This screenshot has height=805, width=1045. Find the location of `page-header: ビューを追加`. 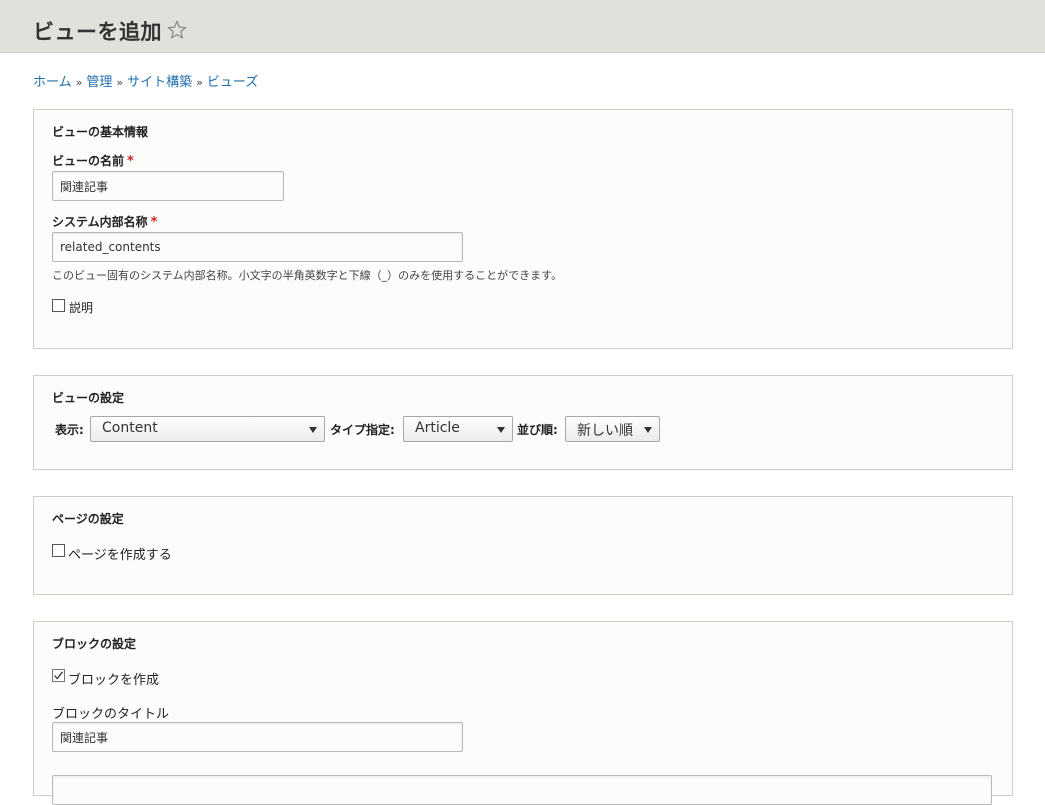

page-header: ビューを追加 is located at coordinates (522, 26).